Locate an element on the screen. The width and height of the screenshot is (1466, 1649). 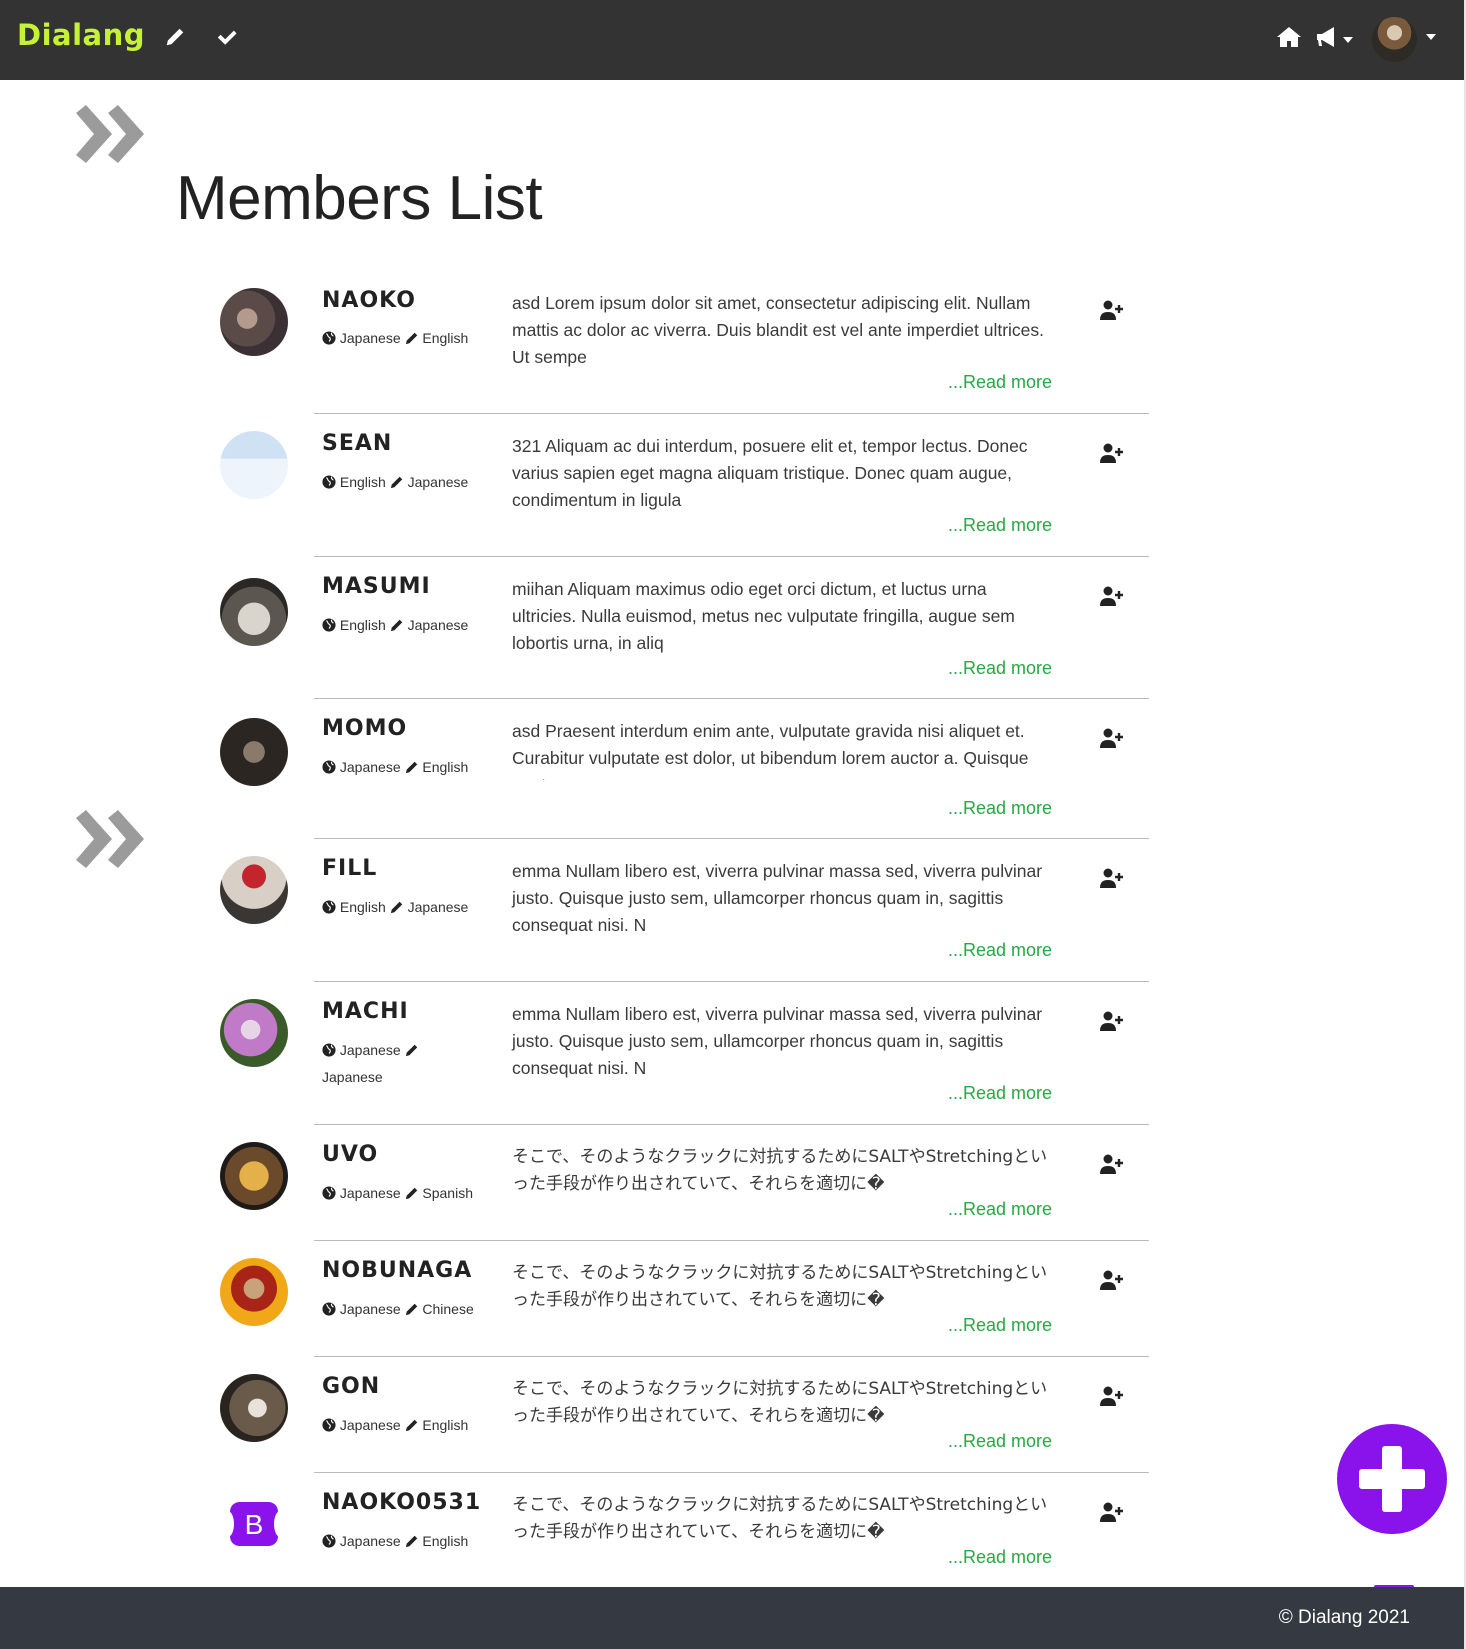
copyright-text: © Dialang 2021 is located at coordinates (1344, 1617).